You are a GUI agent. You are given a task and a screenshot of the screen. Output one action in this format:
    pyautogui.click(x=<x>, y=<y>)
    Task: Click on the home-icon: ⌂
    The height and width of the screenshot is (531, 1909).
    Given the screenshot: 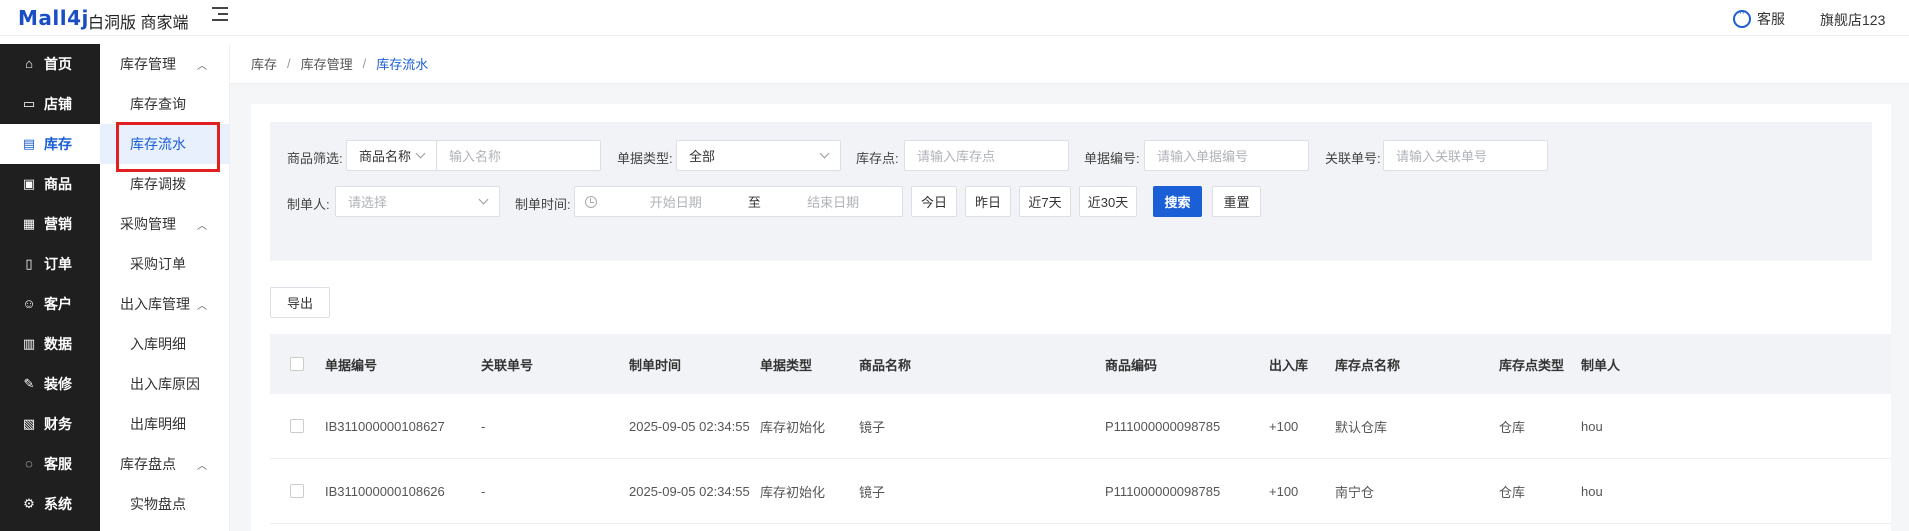 What is the action you would take?
    pyautogui.click(x=29, y=63)
    